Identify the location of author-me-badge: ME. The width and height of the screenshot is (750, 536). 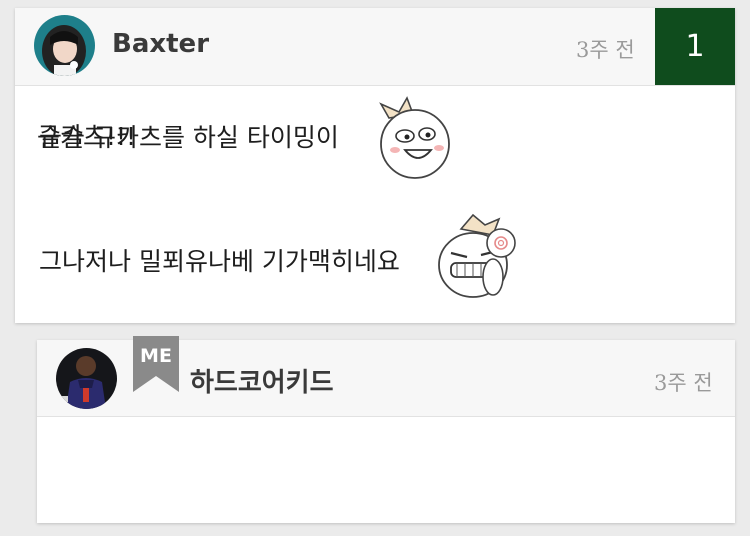
(157, 365).